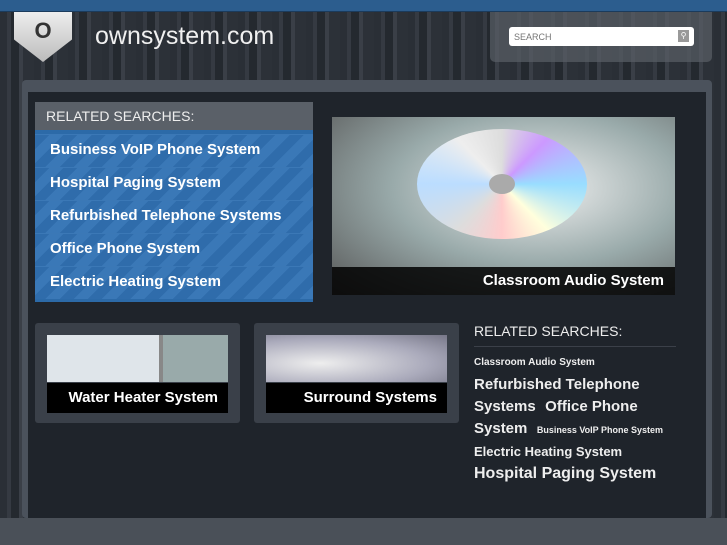 Image resolution: width=727 pixels, height=545 pixels. I want to click on related-link: Office Phone System, so click(174, 249).